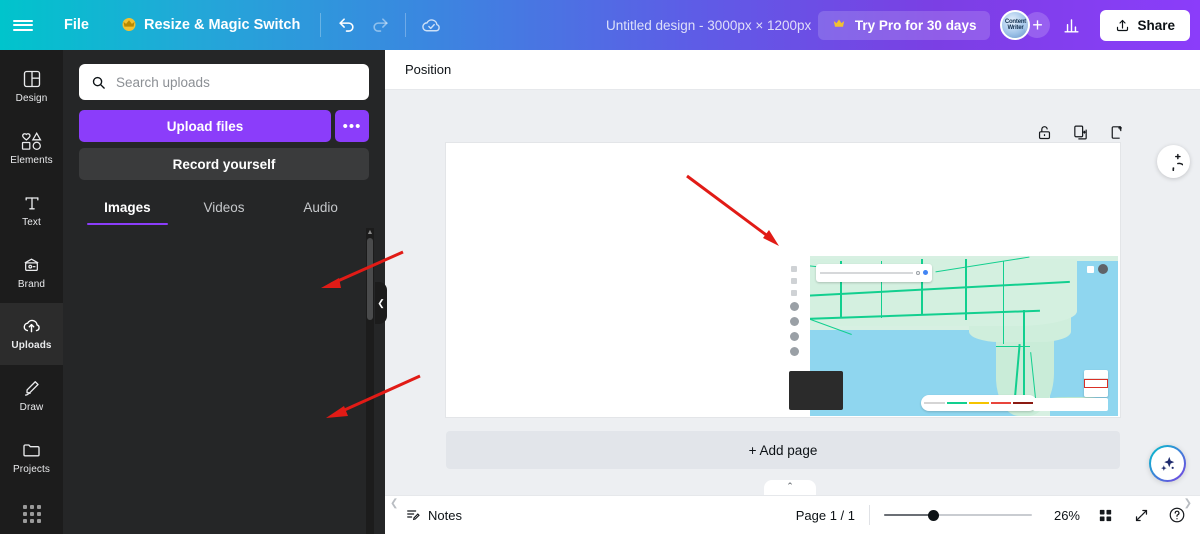 The width and height of the screenshot is (1200, 534). I want to click on fullscreen-expand-icon, so click(1141, 515).